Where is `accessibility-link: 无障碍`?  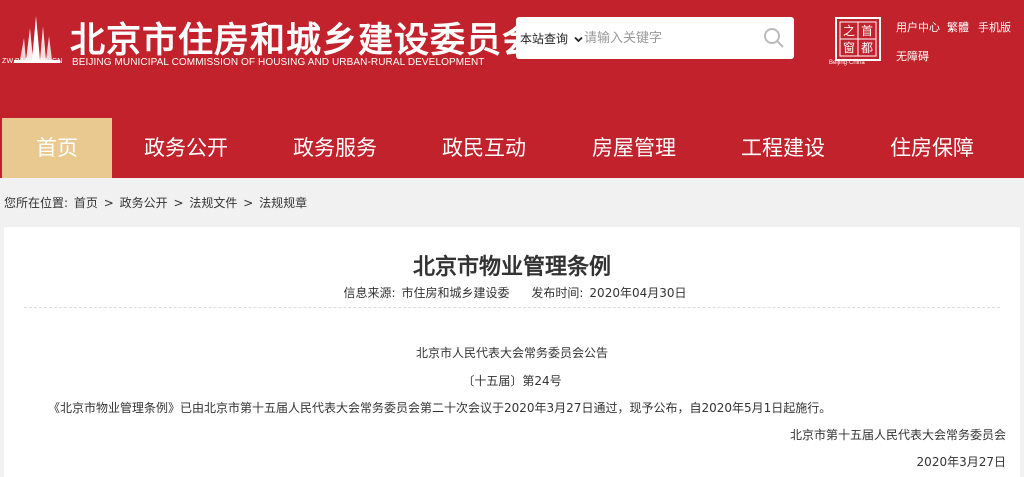 accessibility-link: 无障碍 is located at coordinates (912, 56).